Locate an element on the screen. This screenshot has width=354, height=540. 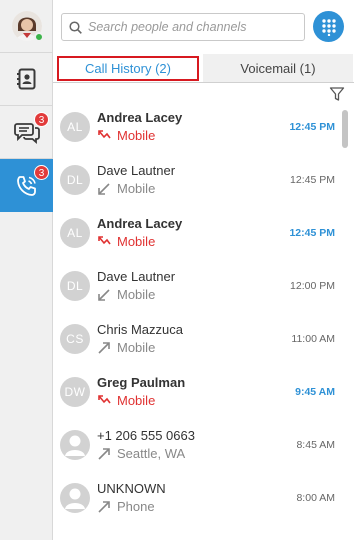
call-row: DL Dave Lautner Mobile 12:00 PM is located at coordinates (196, 286).